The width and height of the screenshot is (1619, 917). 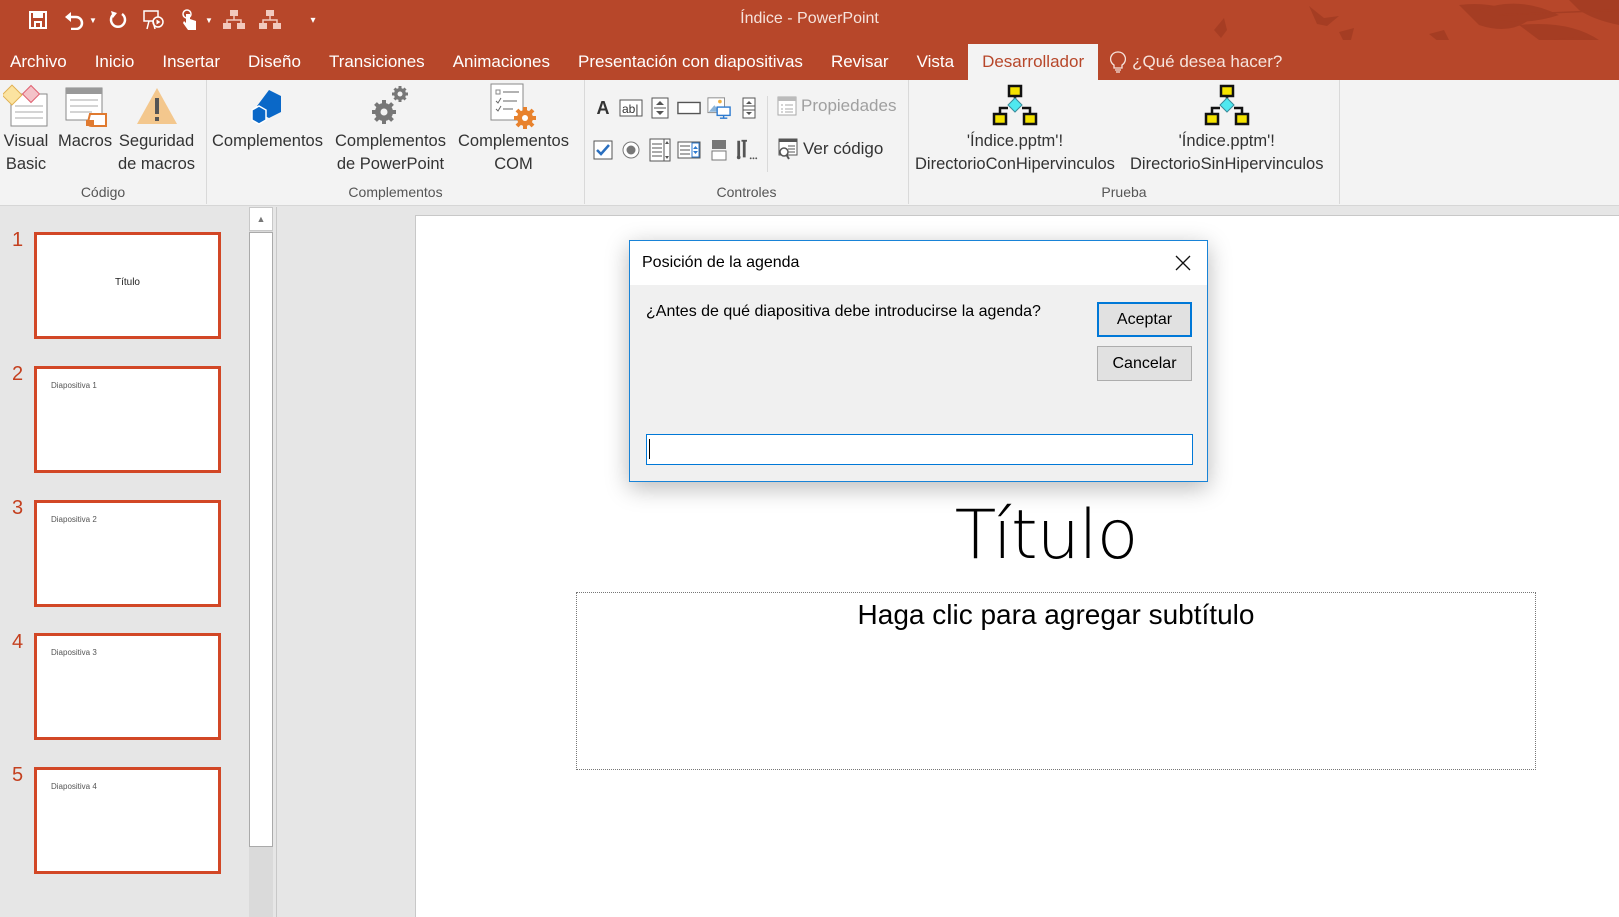 I want to click on start-slideshow-button, so click(x=154, y=20).